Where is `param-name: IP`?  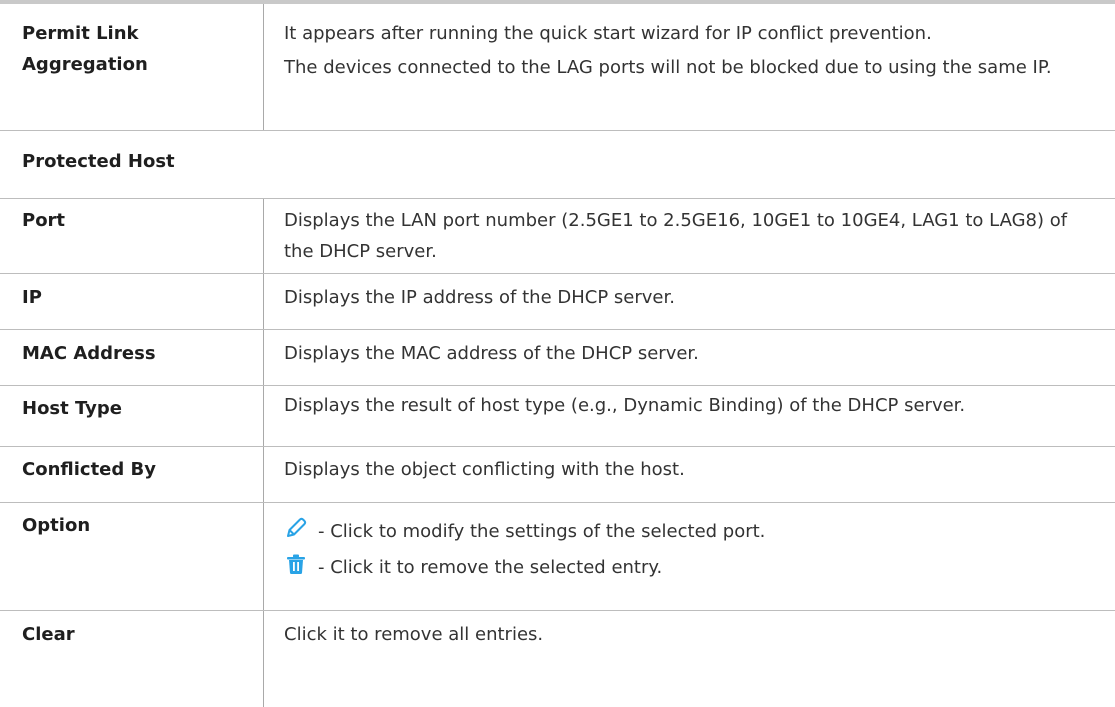 param-name: IP is located at coordinates (32, 297).